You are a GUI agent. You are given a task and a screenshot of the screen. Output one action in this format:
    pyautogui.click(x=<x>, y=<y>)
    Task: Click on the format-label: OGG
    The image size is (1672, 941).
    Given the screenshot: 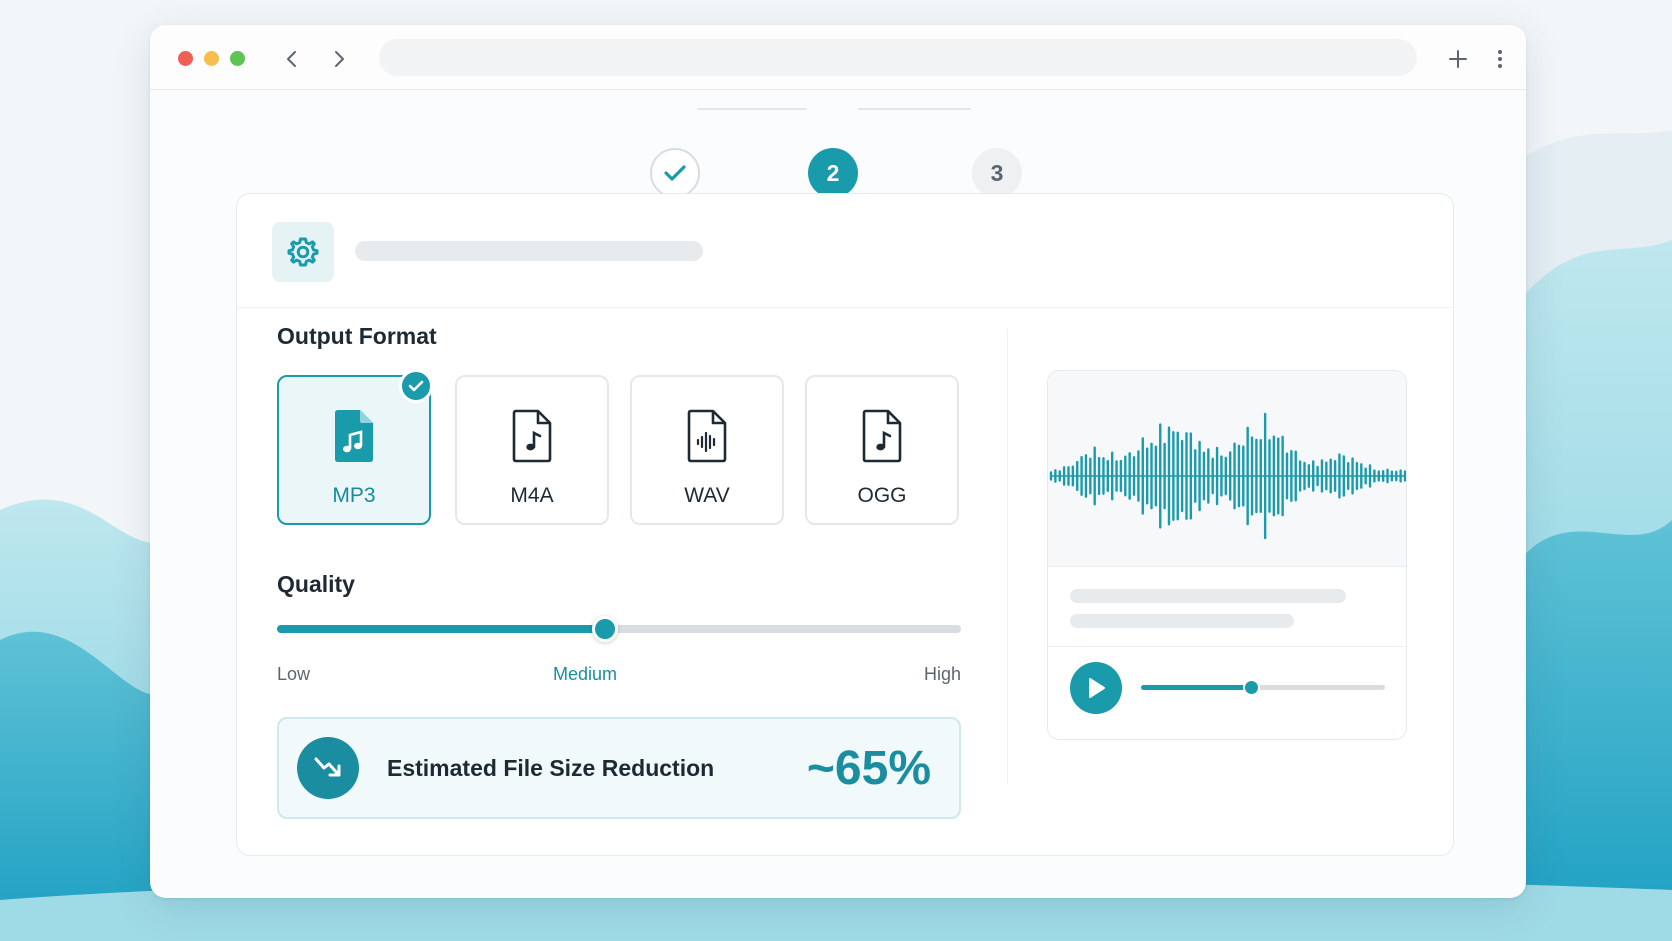 What is the action you would take?
    pyautogui.click(x=882, y=495)
    